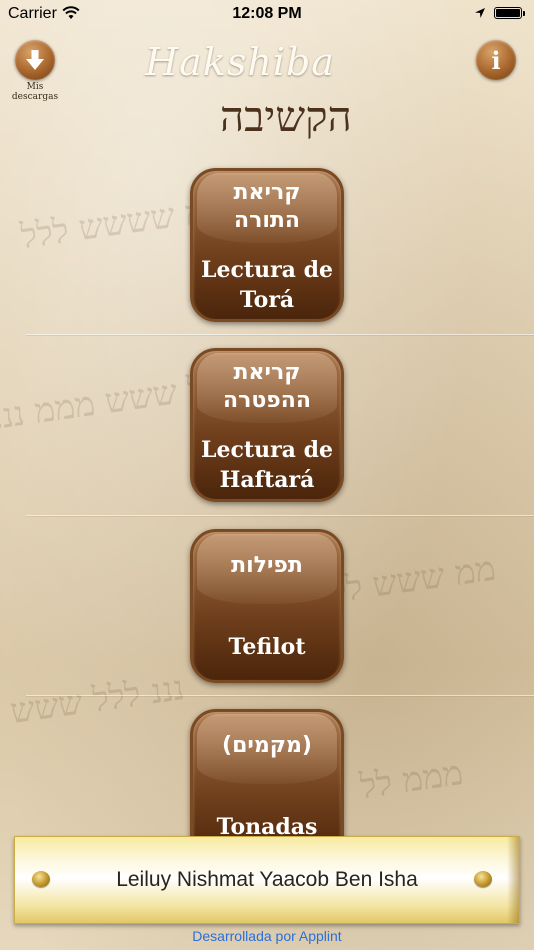 The height and width of the screenshot is (950, 534). I want to click on info-icon: i, so click(496, 60).